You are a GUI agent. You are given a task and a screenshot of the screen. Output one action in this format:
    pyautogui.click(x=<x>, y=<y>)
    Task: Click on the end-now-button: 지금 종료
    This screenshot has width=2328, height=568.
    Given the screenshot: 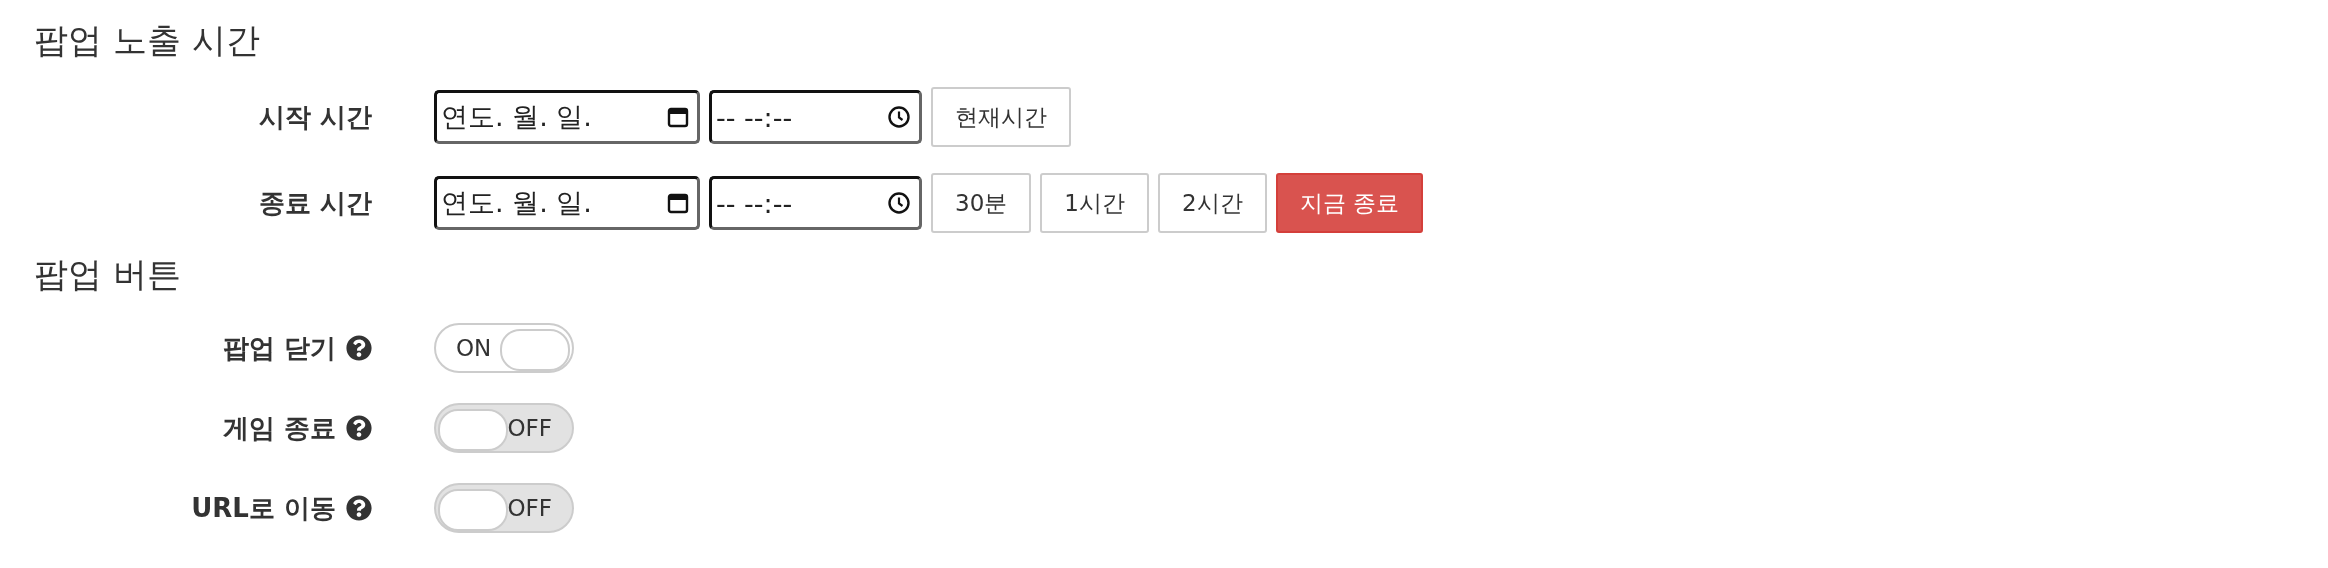 What is the action you would take?
    pyautogui.click(x=1349, y=203)
    